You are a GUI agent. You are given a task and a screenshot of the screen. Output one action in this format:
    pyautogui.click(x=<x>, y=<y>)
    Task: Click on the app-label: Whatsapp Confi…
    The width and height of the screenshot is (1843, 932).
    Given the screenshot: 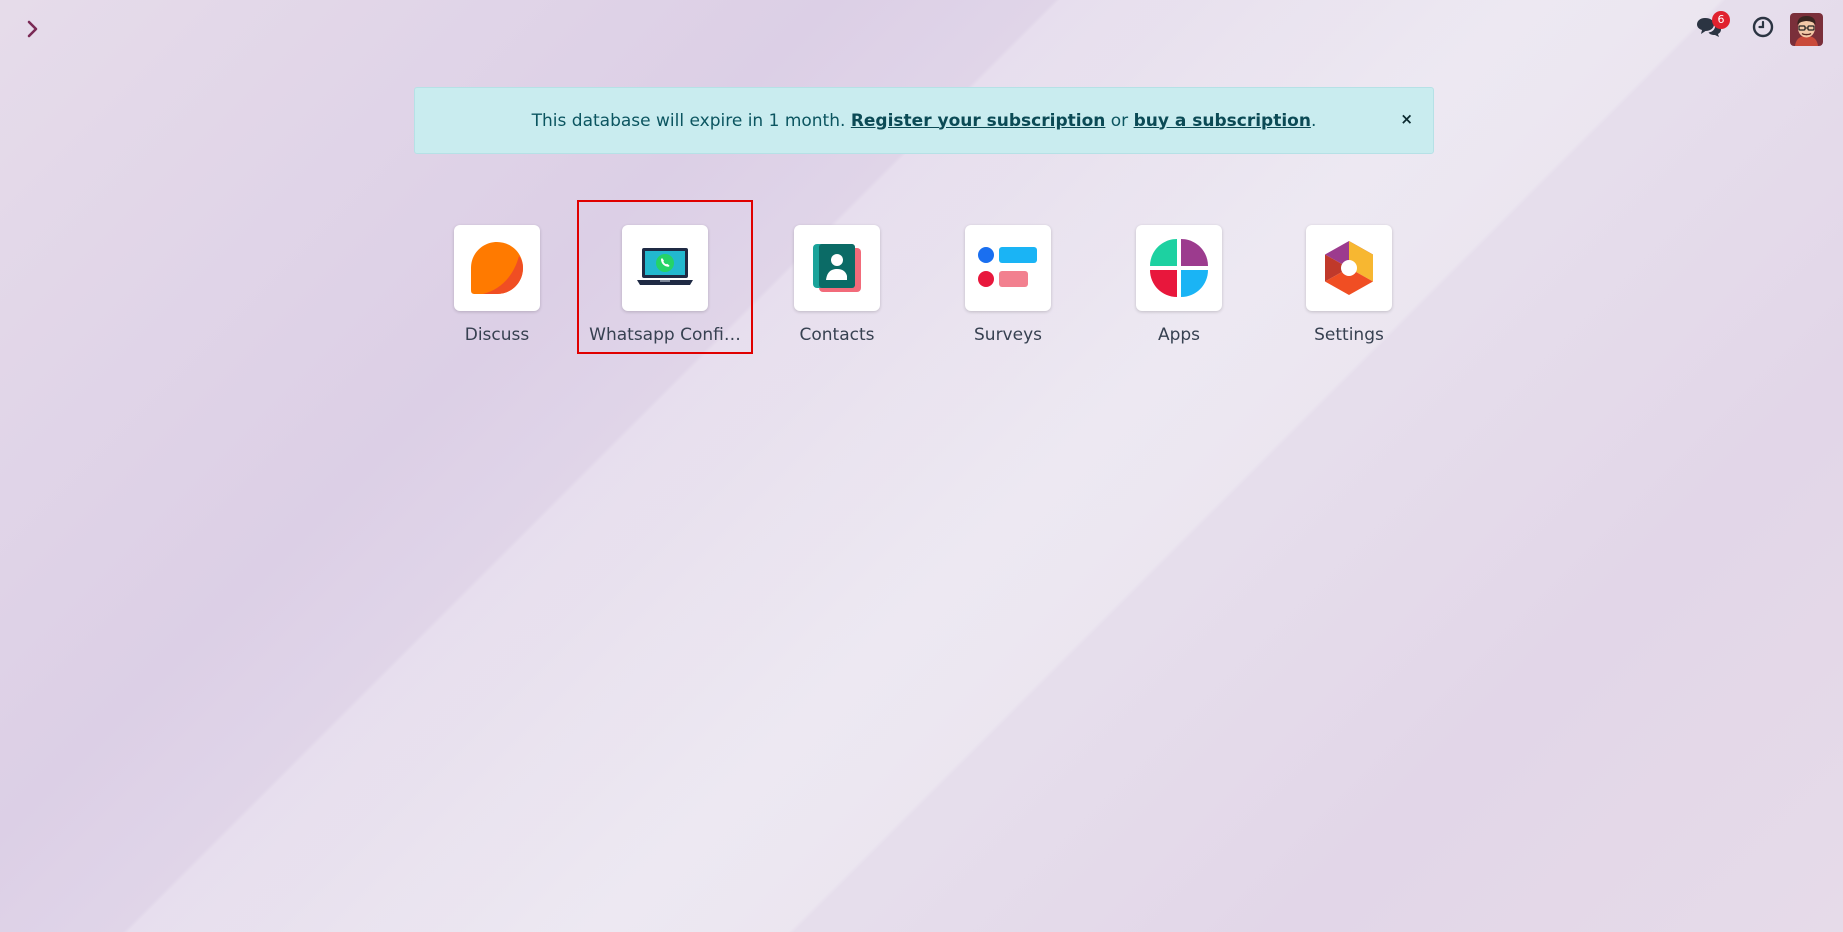 What is the action you would take?
    pyautogui.click(x=665, y=335)
    